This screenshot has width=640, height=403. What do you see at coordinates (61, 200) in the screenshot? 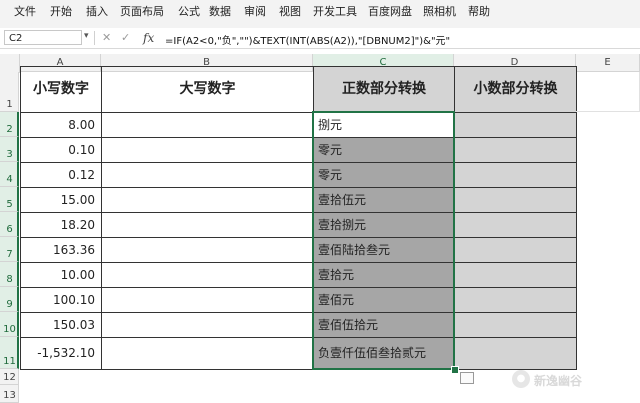
I see `table-cell-a: 15.00` at bounding box center [61, 200].